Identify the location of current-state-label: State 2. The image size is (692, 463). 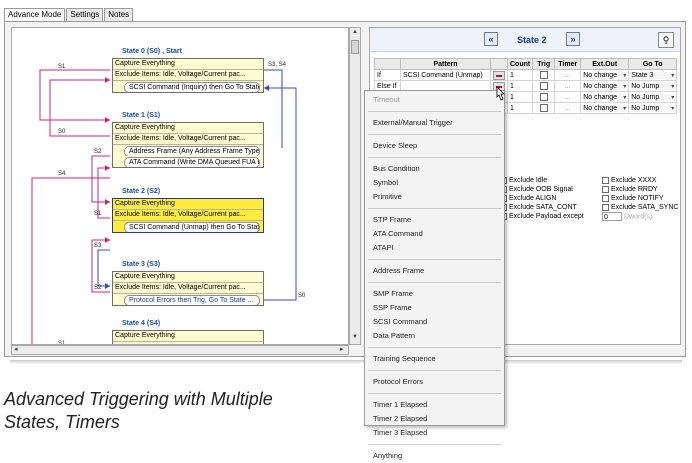
(532, 40).